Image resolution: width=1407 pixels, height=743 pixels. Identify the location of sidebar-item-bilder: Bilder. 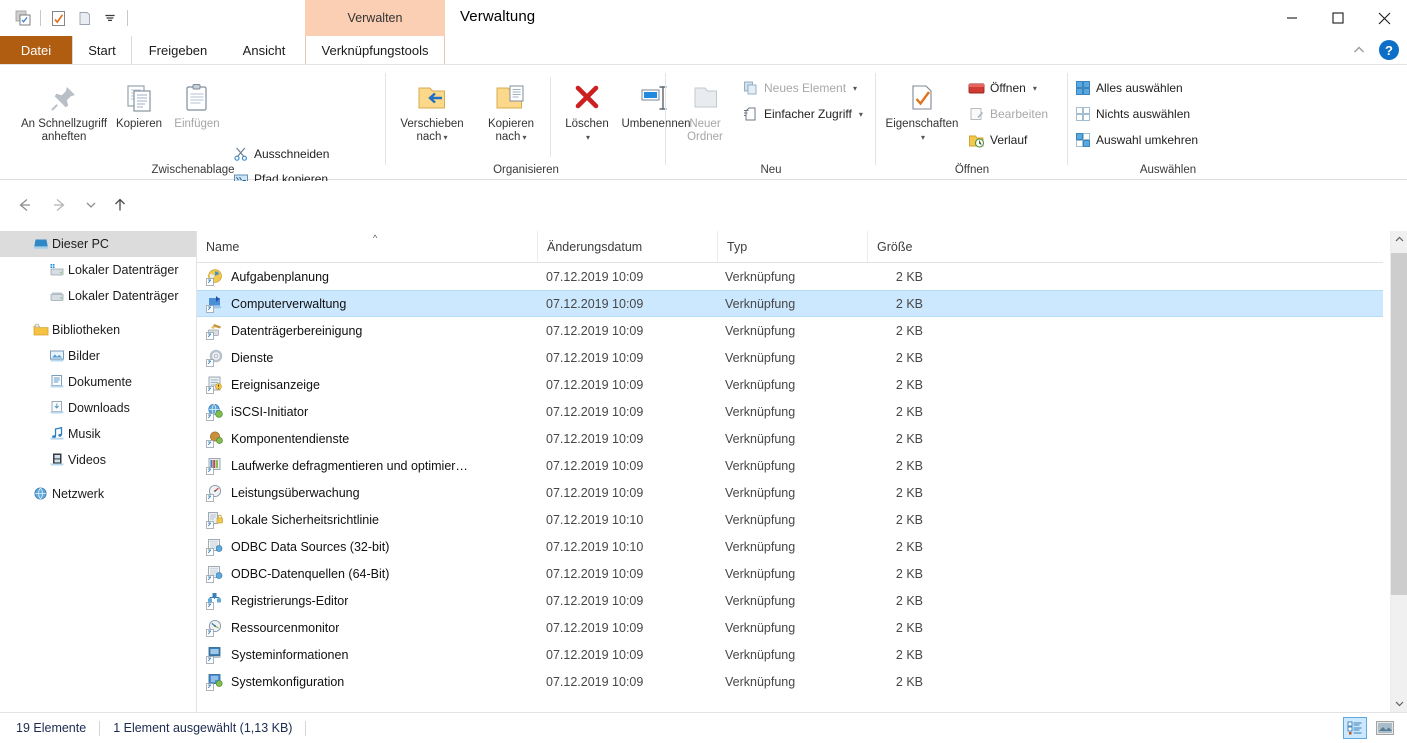
(98, 356).